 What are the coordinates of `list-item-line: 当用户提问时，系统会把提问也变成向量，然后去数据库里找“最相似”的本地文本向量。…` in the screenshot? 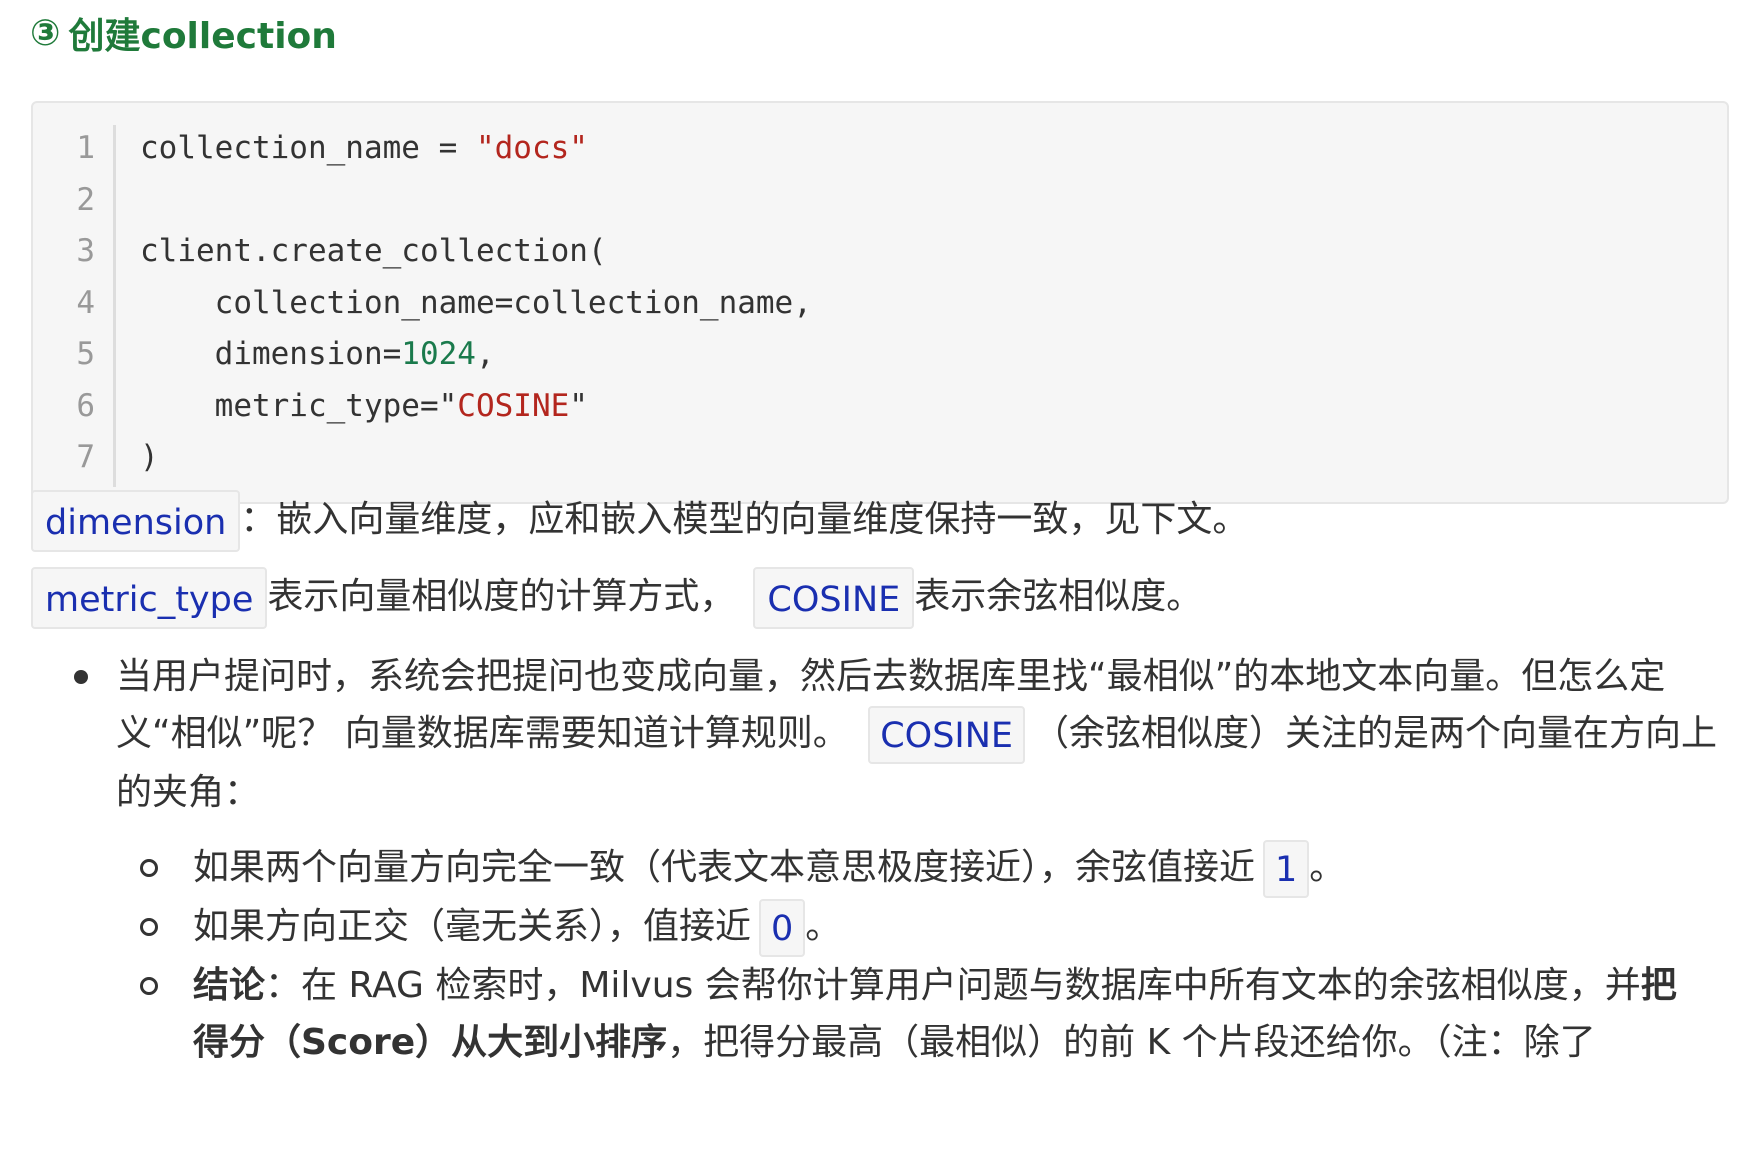 It's located at (891, 676).